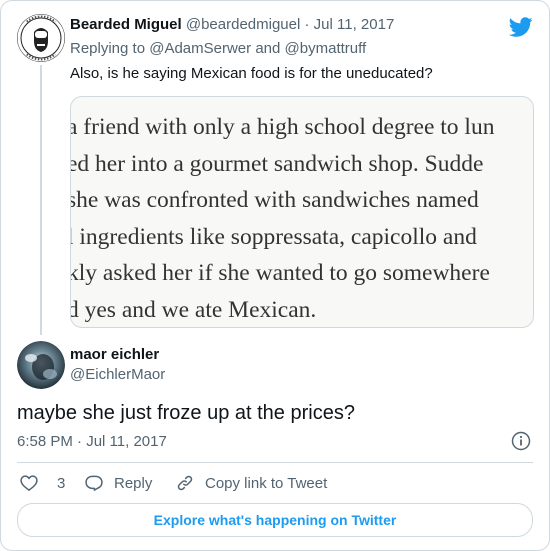 The width and height of the screenshot is (550, 551). What do you see at coordinates (193, 309) in the screenshot?
I see `book-line: d yes and we ate Mexican.` at bounding box center [193, 309].